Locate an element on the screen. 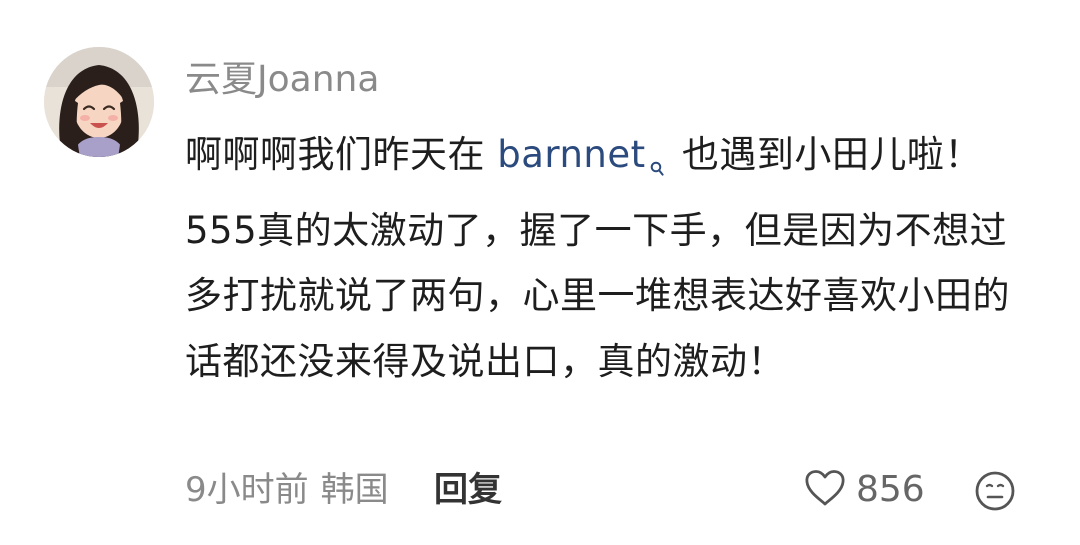 The image size is (1080, 545). heart-outline-icon is located at coordinates (825, 490).